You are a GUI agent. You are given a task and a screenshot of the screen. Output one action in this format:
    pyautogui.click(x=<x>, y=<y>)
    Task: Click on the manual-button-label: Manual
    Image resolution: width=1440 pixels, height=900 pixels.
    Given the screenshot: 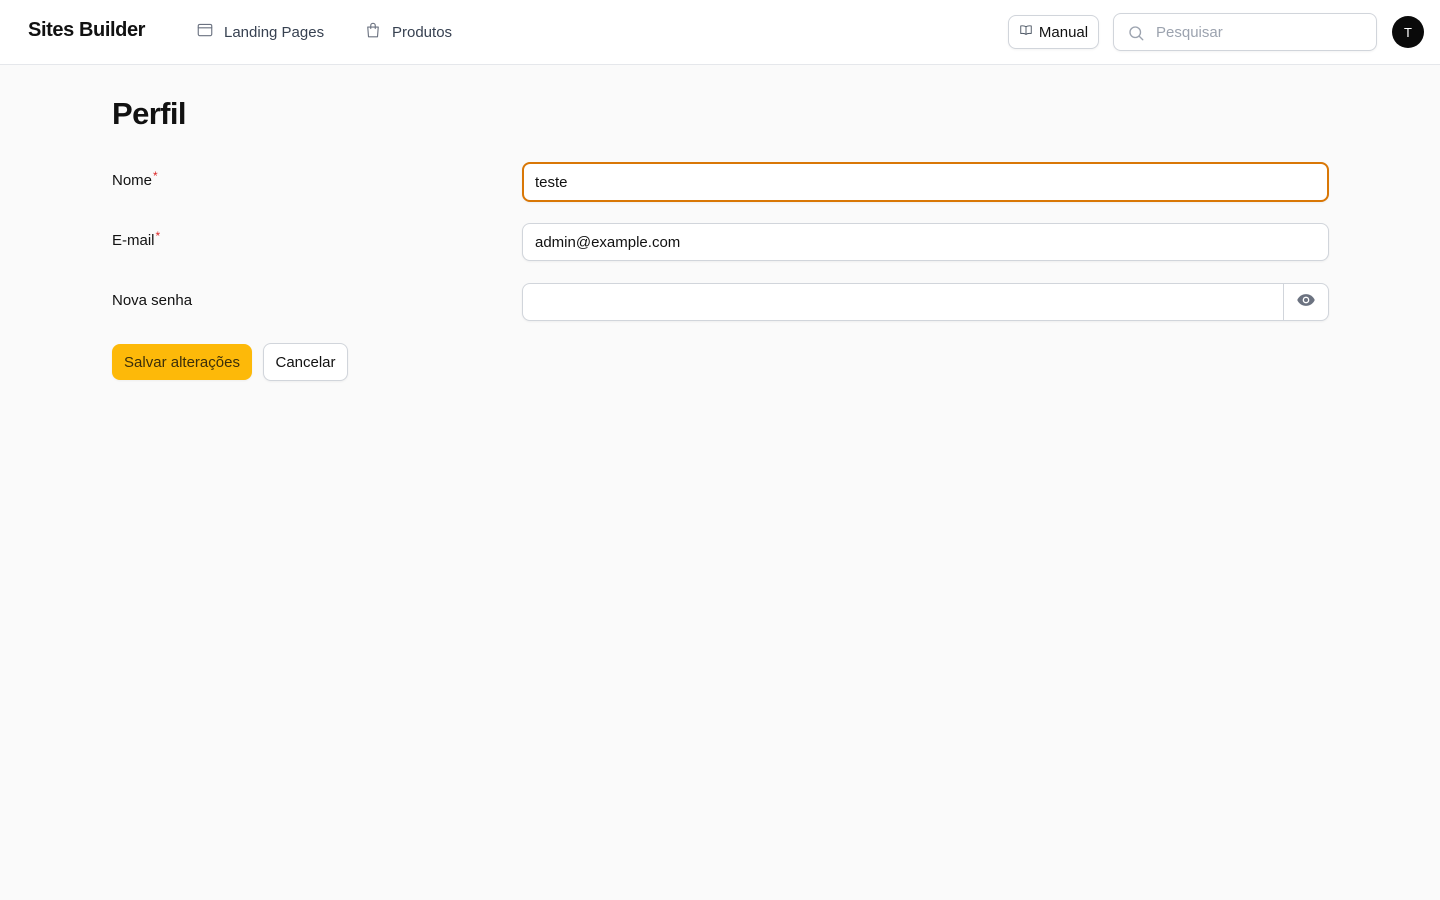 What is the action you would take?
    pyautogui.click(x=1063, y=32)
    